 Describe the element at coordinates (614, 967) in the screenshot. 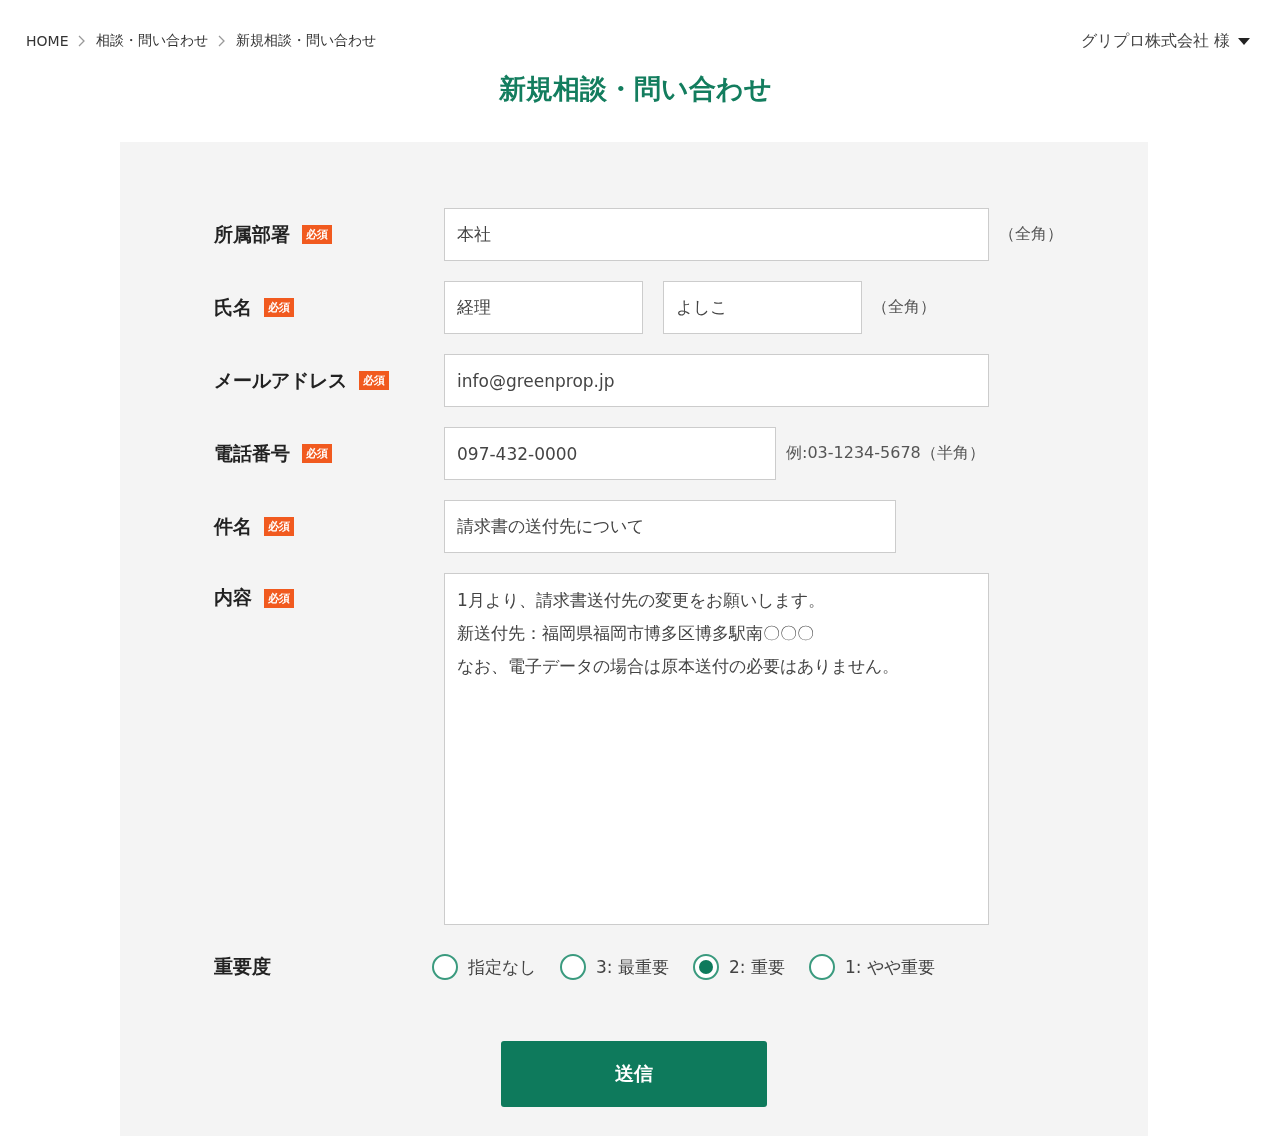

I see `radio-option: 3: 最重要` at that location.